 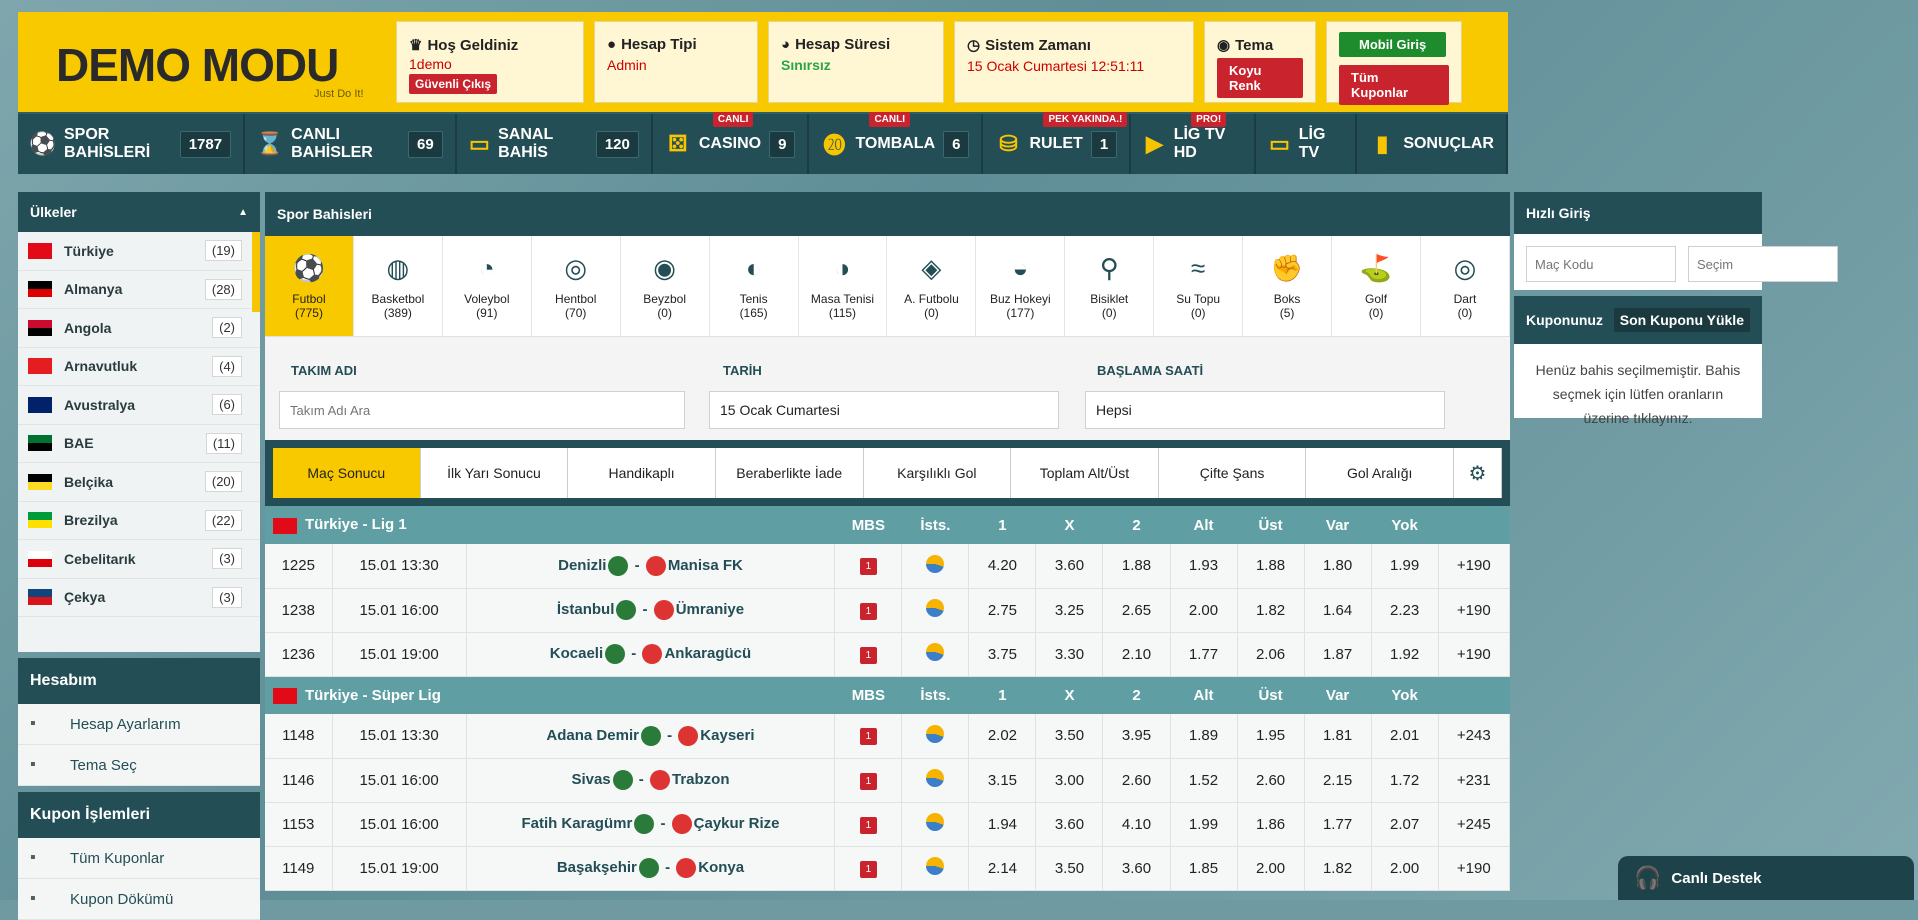 I want to click on odd-cell: 1.87, so click(x=1338, y=654).